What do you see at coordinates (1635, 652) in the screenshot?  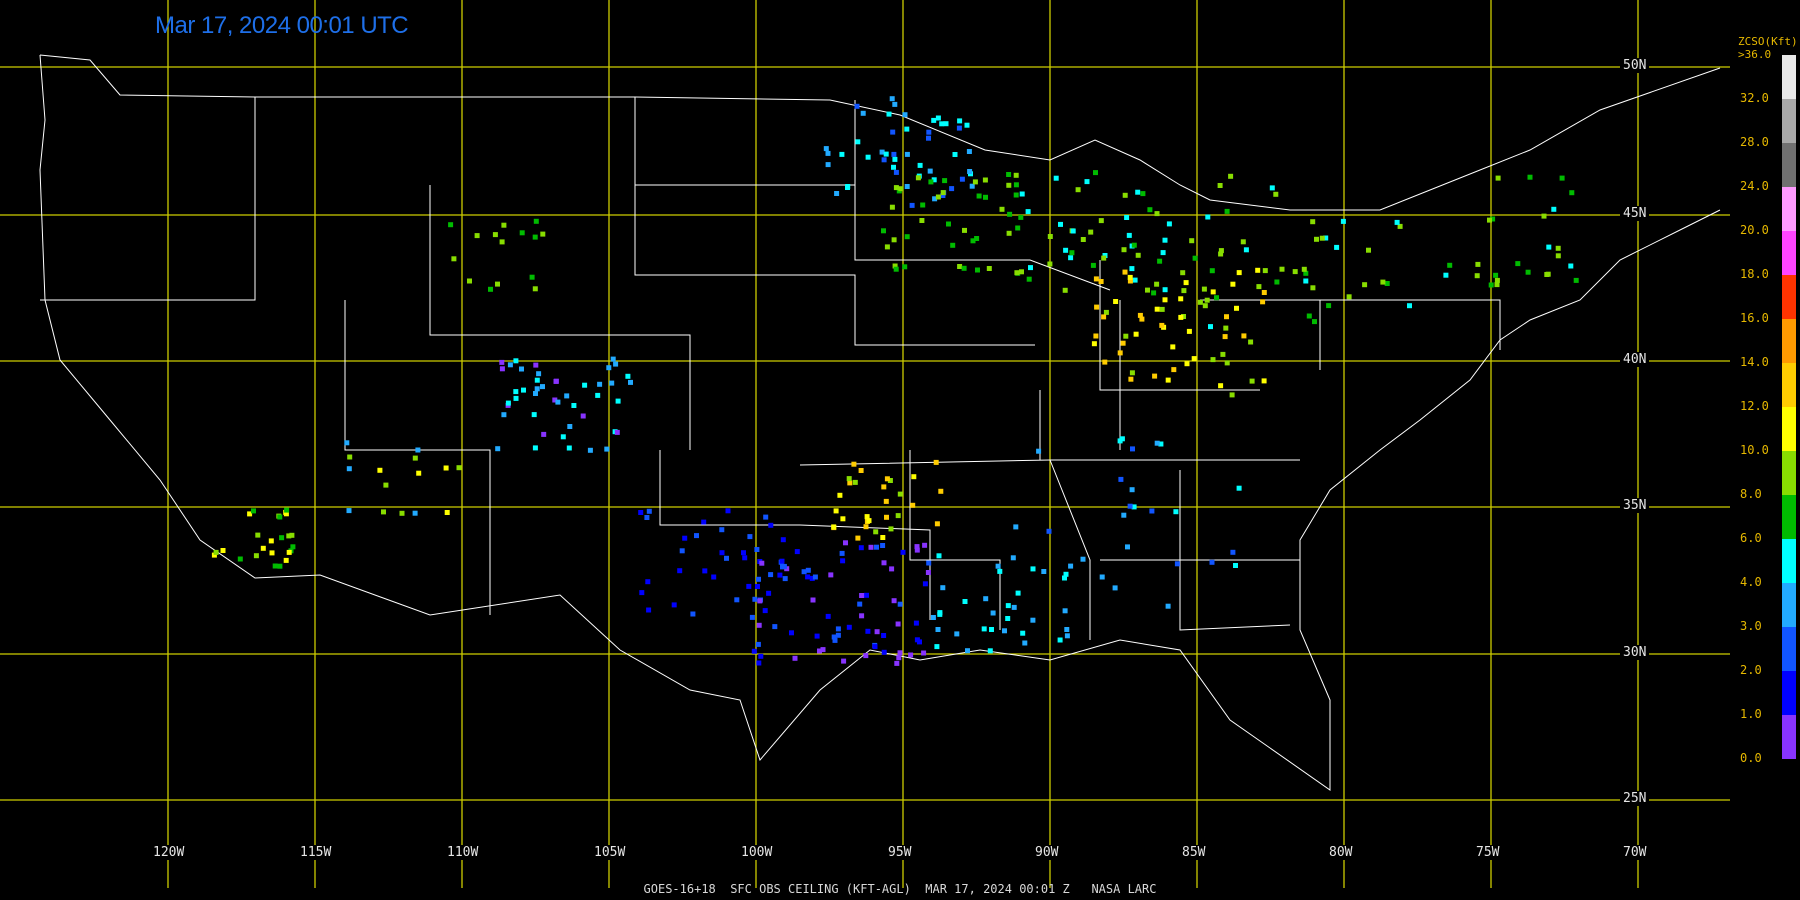 I see `lat-label: 30N` at bounding box center [1635, 652].